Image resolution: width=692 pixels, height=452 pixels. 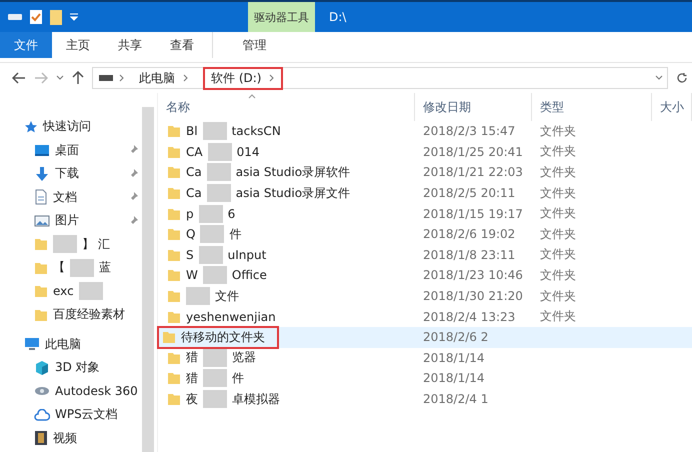 What do you see at coordinates (473, 107) in the screenshot?
I see `column-header: 修改日期` at bounding box center [473, 107].